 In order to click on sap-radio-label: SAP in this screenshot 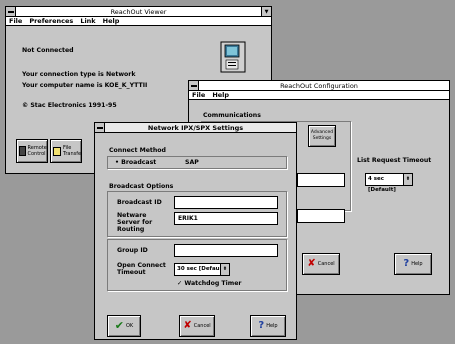, I will do `click(192, 162)`.